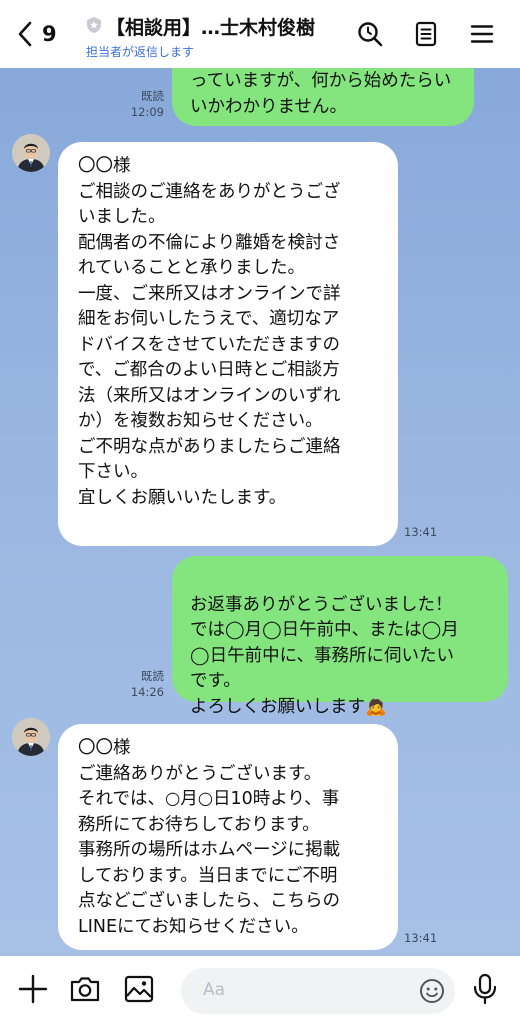 This screenshot has height=1024, width=520. I want to click on emoji-icon, so click(432, 991).